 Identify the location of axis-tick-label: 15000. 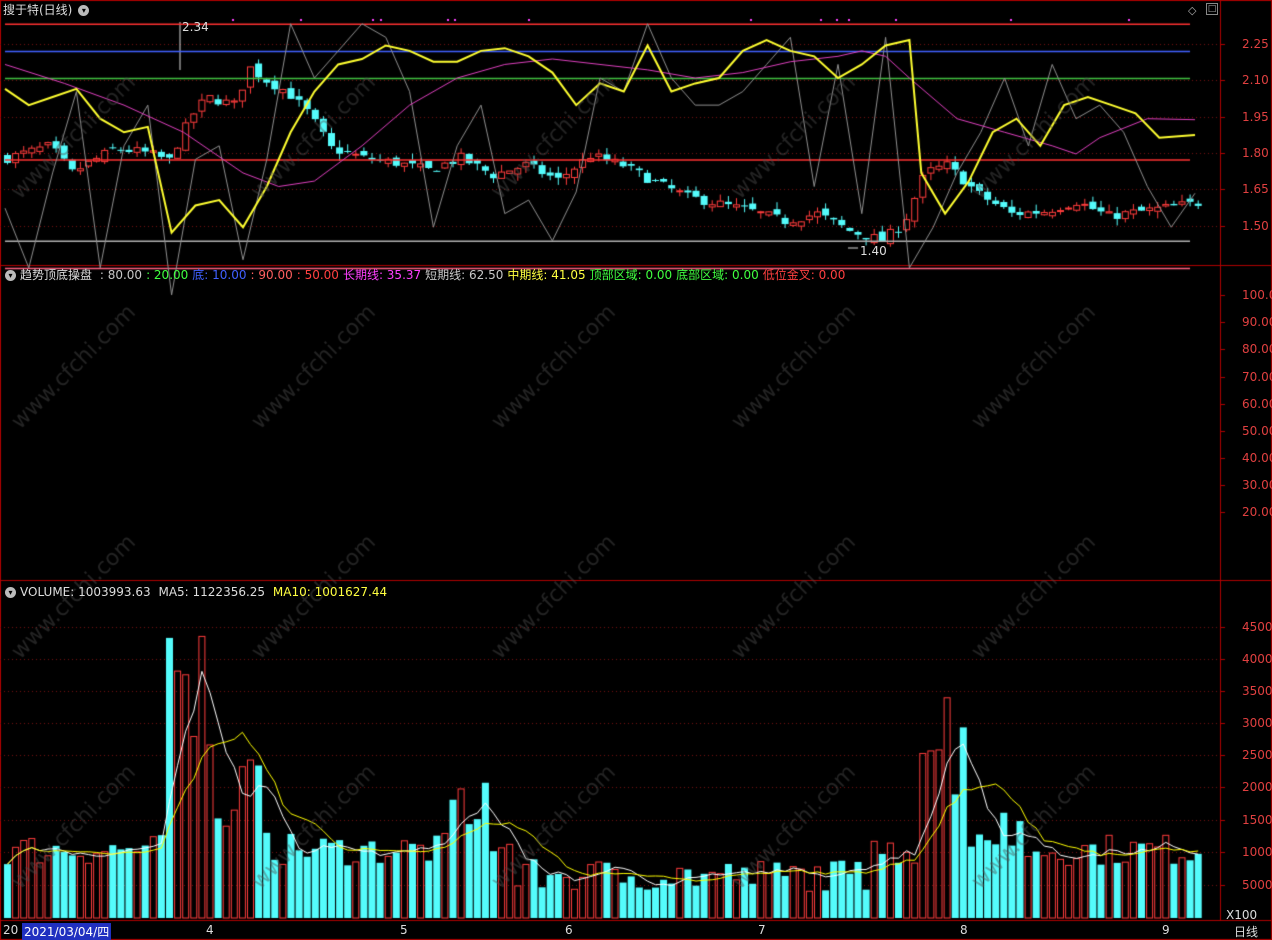
(1257, 820).